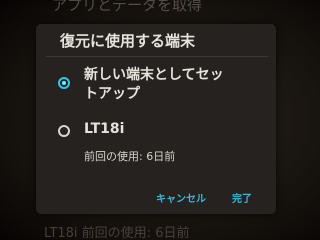 The width and height of the screenshot is (320, 240). What do you see at coordinates (128, 41) in the screenshot?
I see `dialog-title: 復元に使用する端末` at bounding box center [128, 41].